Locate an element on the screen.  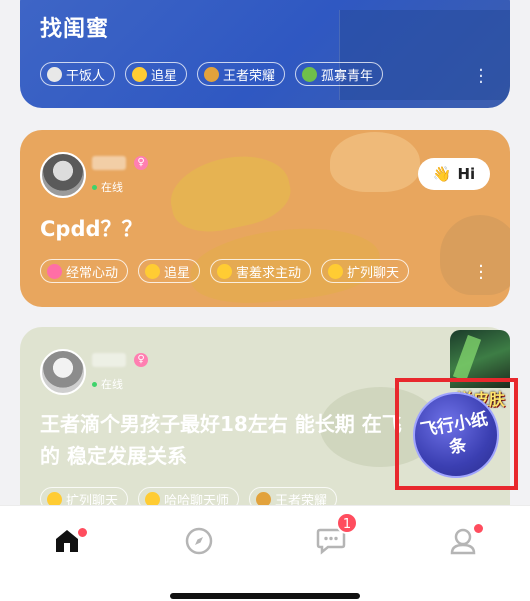
tag-chip: 害羞求主动 is located at coordinates (261, 271).